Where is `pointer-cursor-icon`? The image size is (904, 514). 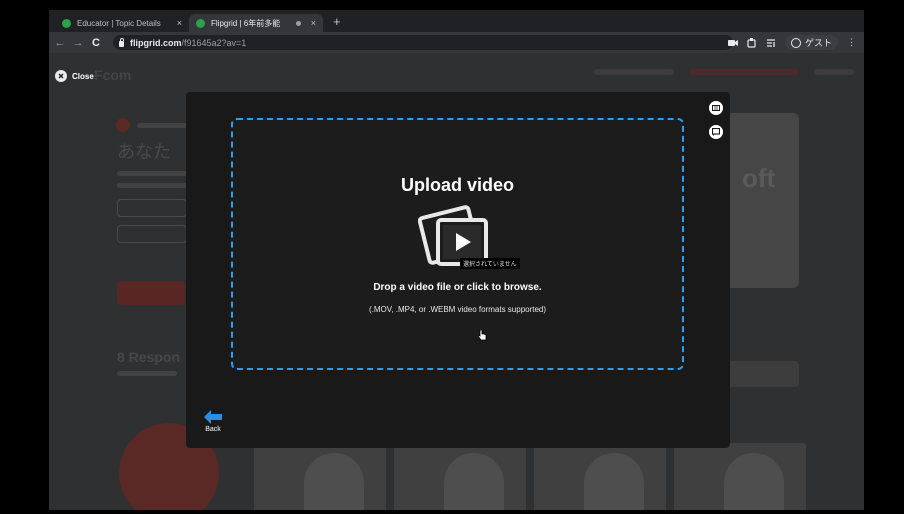
pointer-cursor-icon is located at coordinates (482, 335).